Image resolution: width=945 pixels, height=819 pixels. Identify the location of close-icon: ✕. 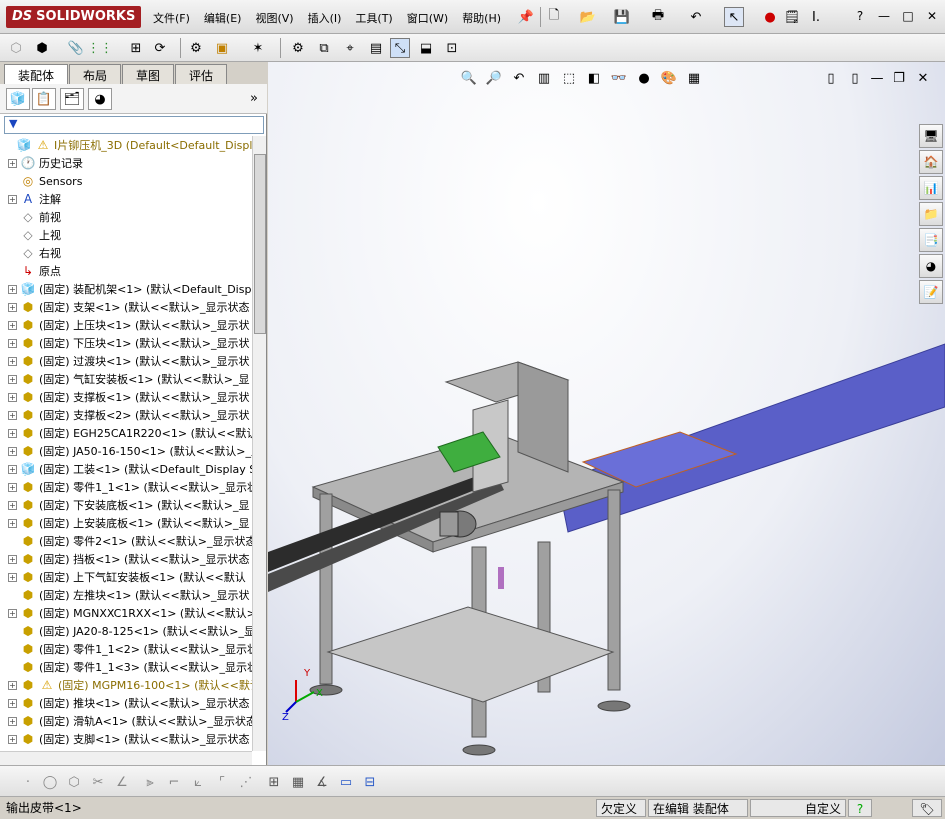
(932, 16).